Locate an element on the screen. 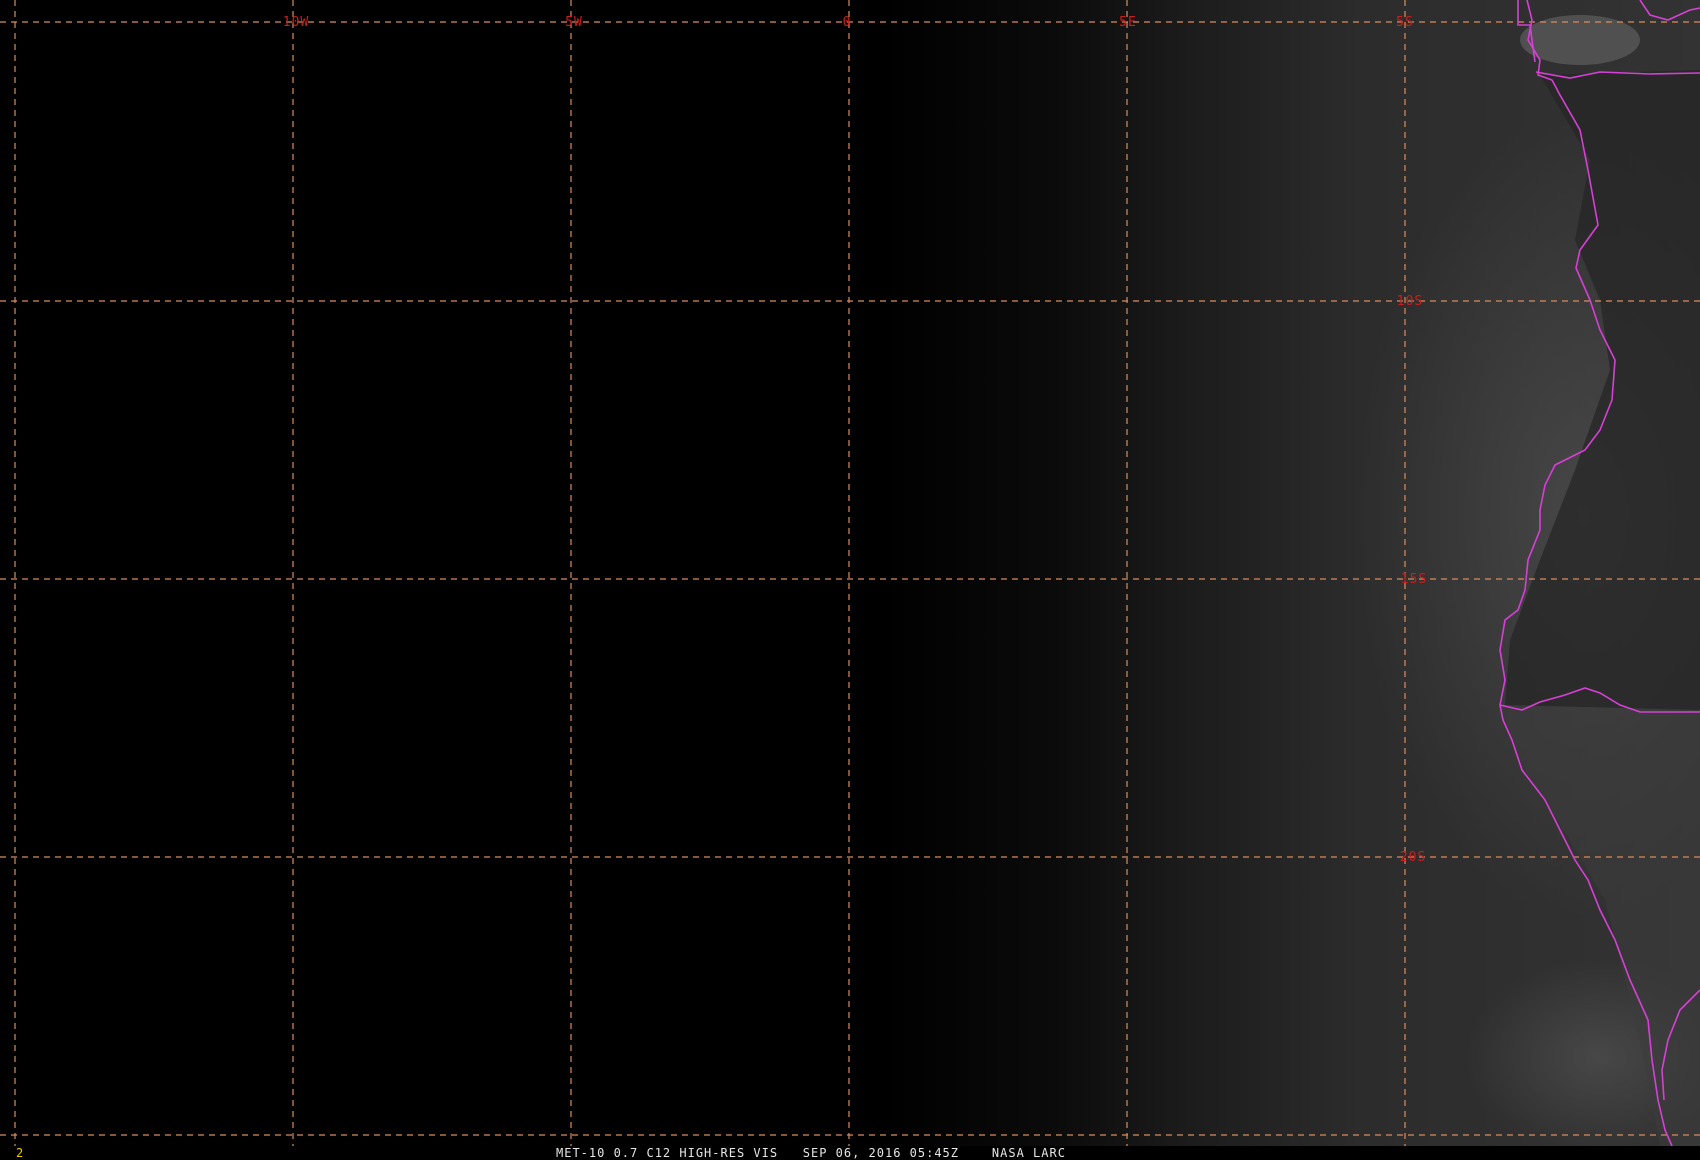 Image resolution: width=1700 pixels, height=1160 pixels. label-5w: 5W is located at coordinates (574, 22).